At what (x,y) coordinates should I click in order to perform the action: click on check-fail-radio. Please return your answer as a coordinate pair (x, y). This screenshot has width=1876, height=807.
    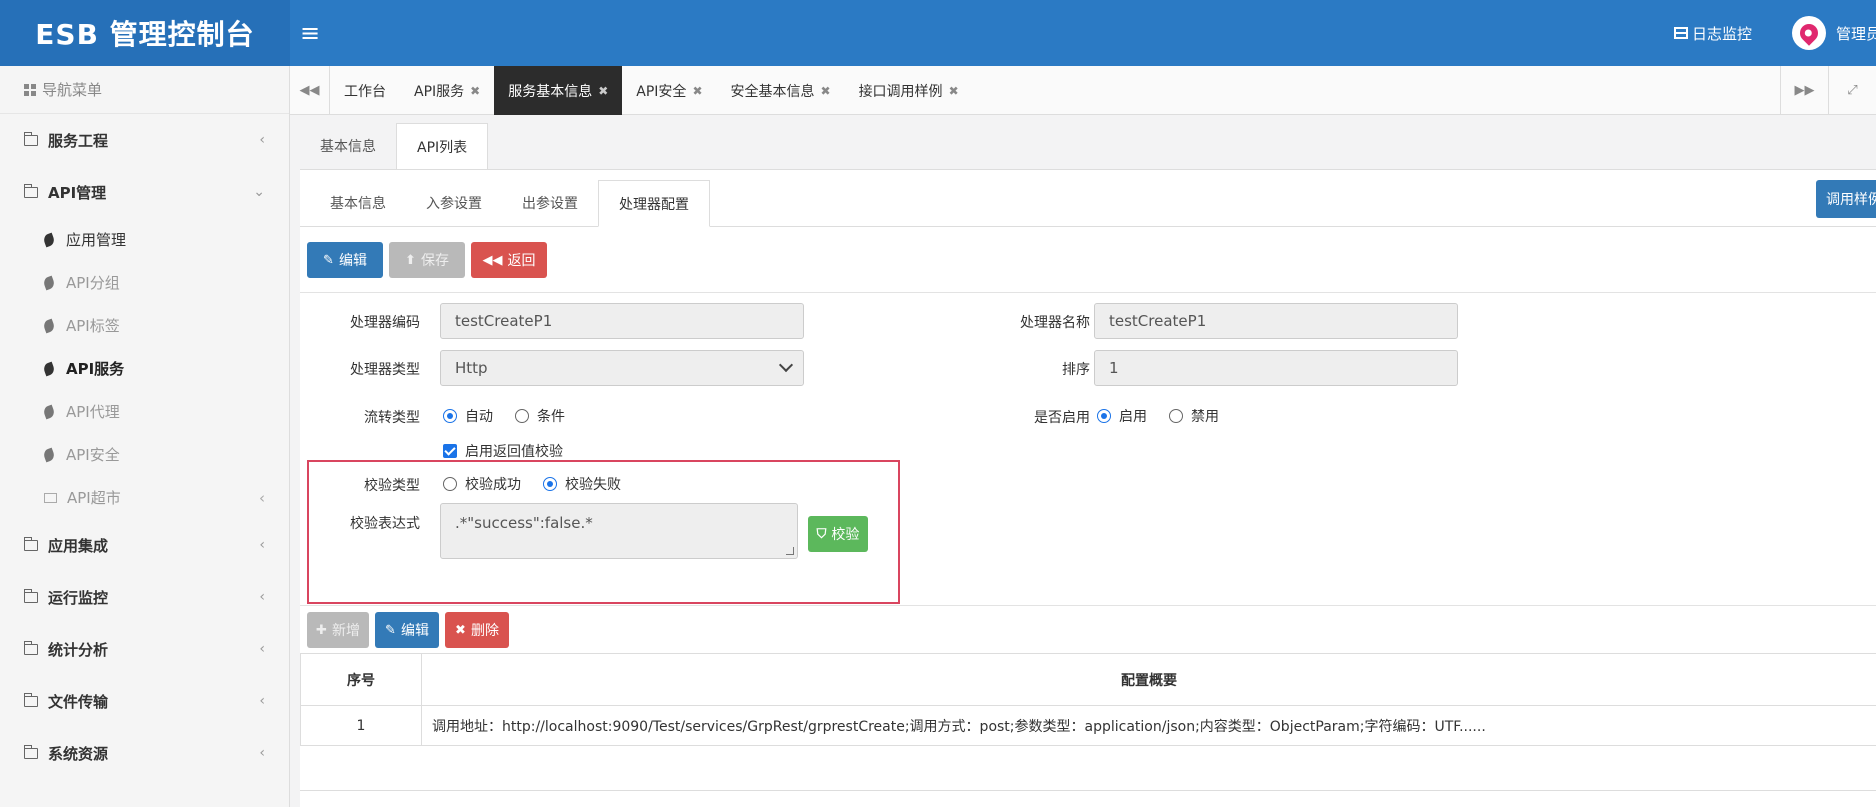
    Looking at the image, I should click on (550, 484).